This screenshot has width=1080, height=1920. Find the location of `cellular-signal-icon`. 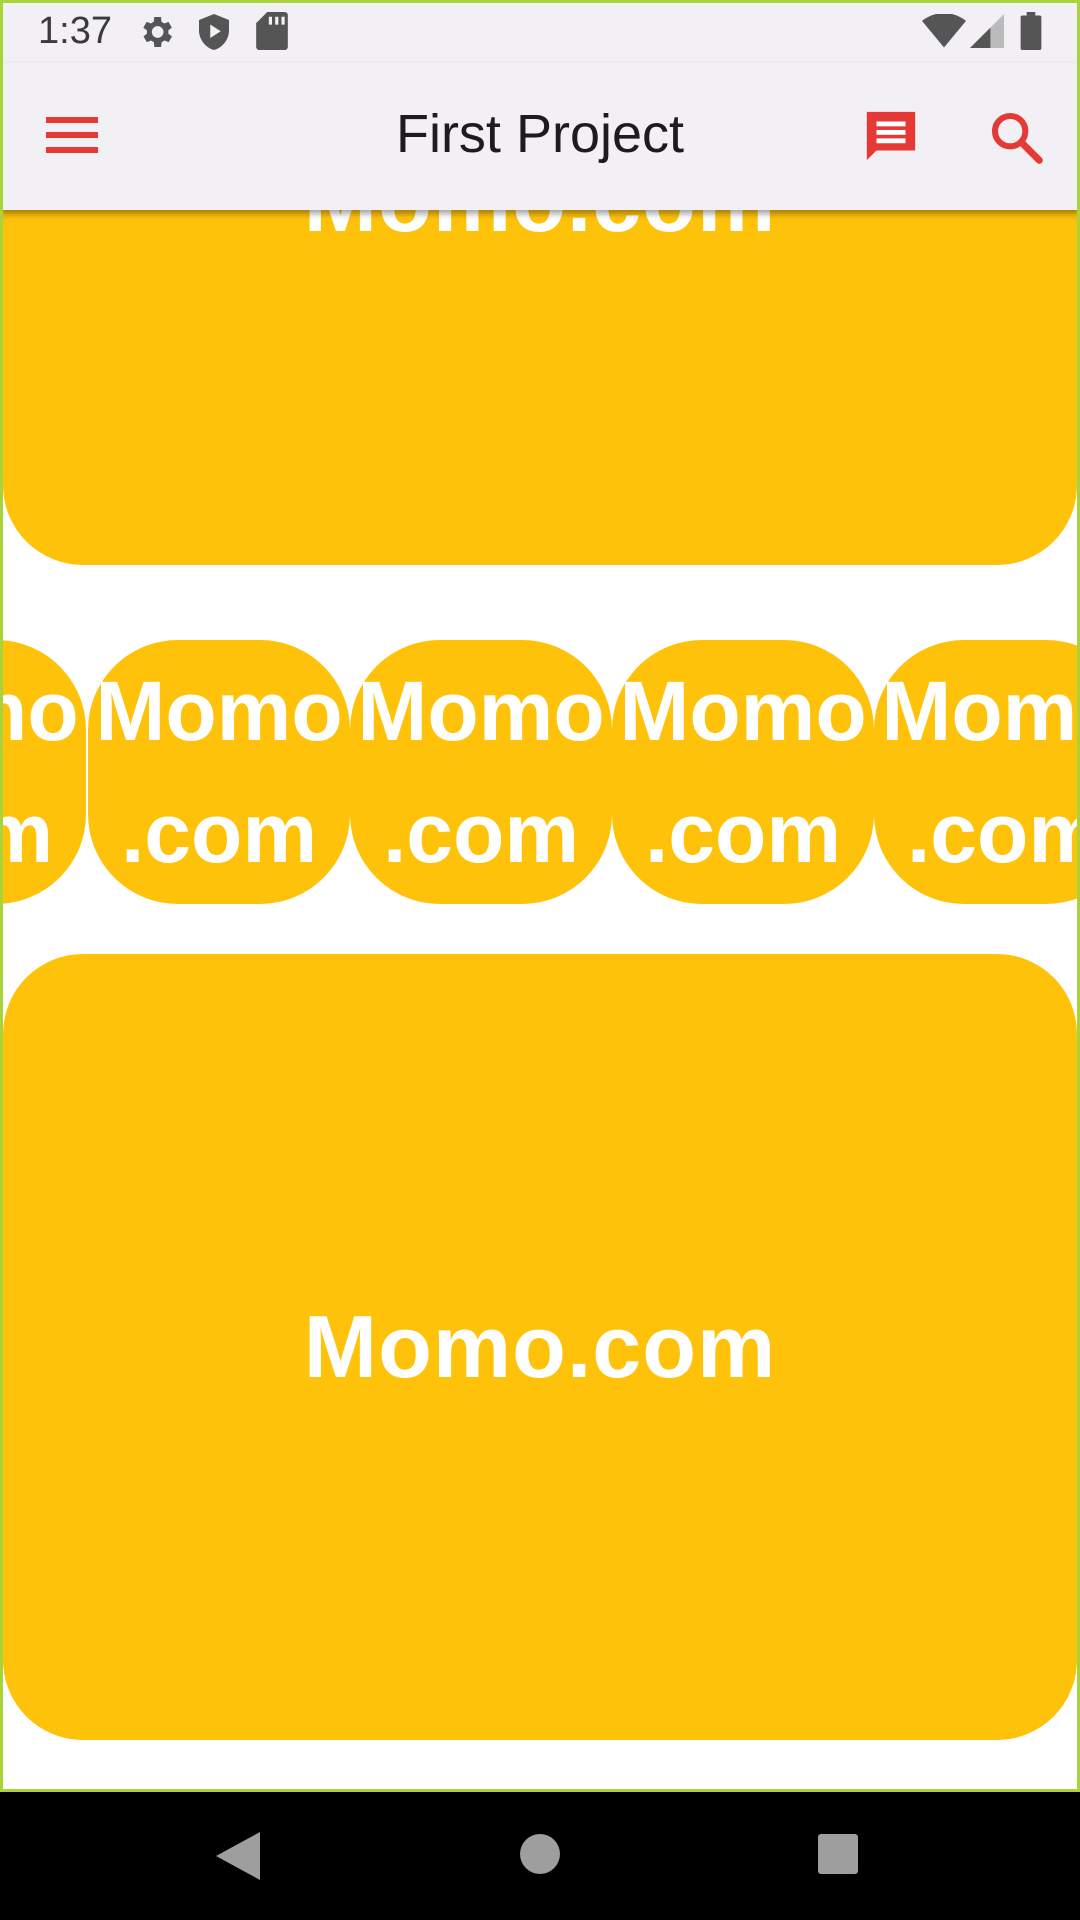

cellular-signal-icon is located at coordinates (987, 33).